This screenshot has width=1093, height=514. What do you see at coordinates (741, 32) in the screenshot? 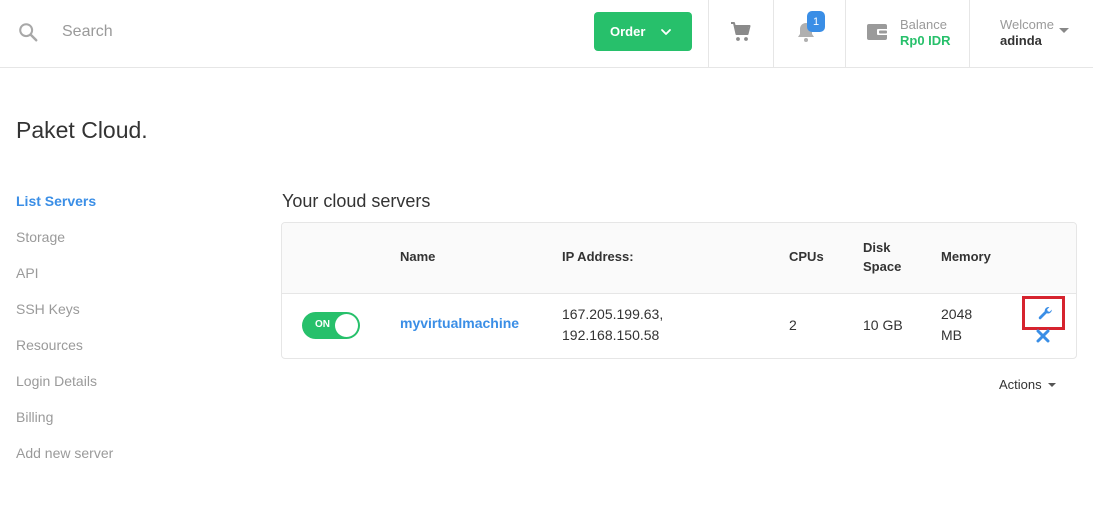
I see `cart-icon` at bounding box center [741, 32].